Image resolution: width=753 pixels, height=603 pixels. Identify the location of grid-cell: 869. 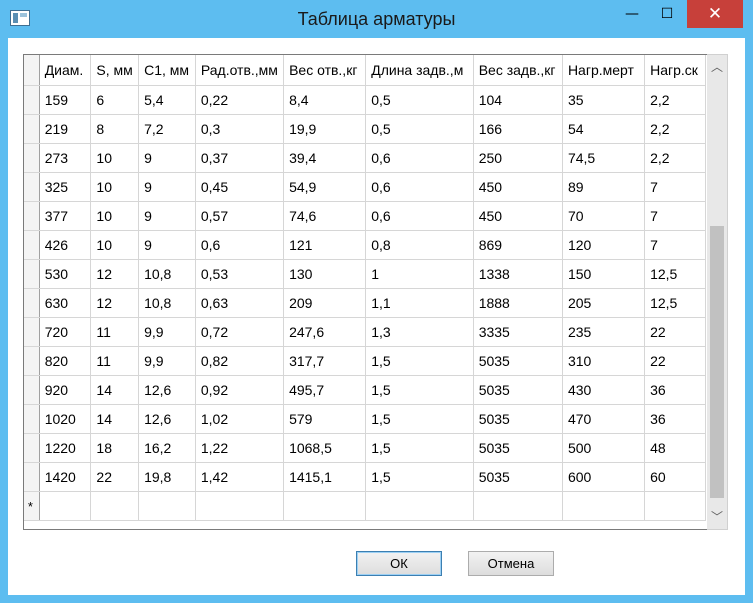
(518, 245).